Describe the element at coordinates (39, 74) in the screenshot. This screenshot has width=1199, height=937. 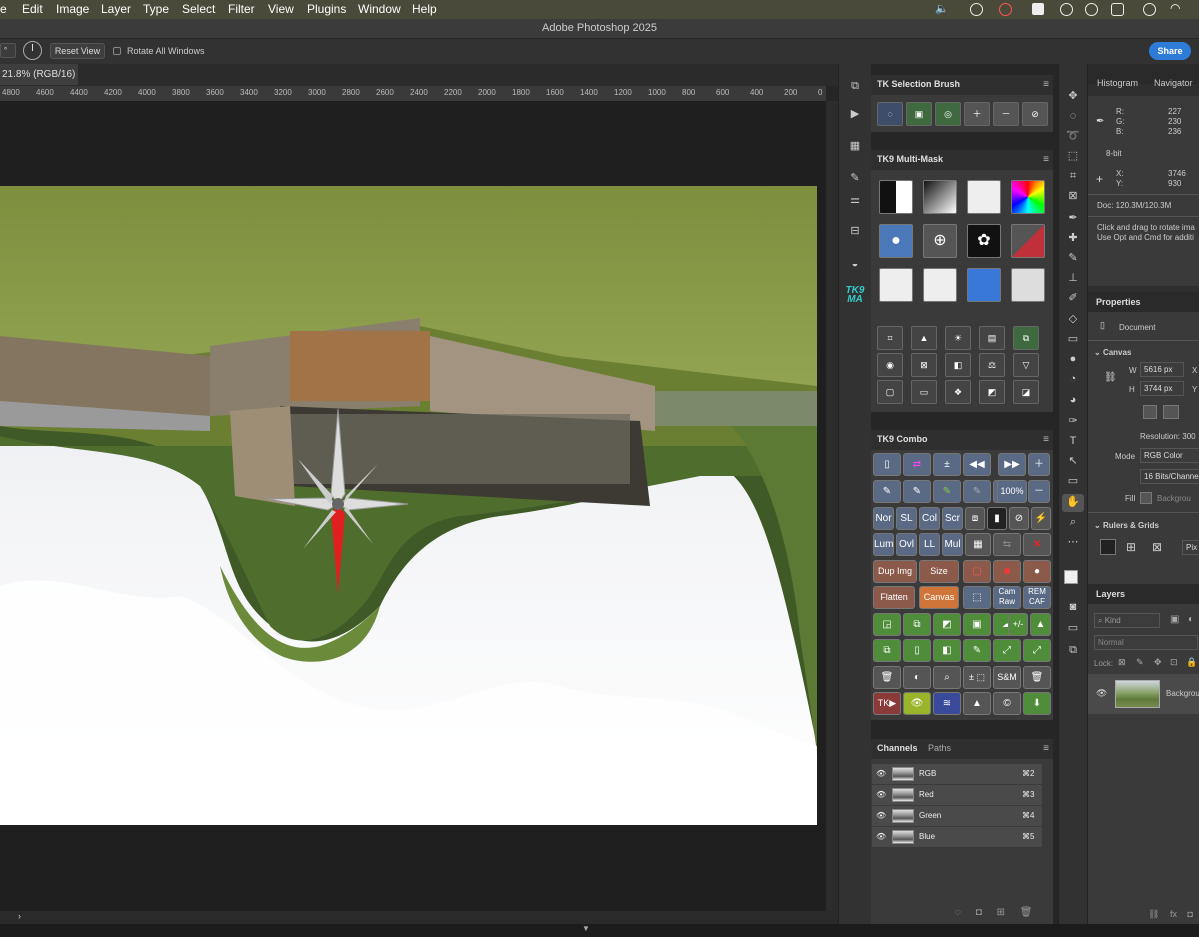
I see `document-tab: 21.8% (RGB/16)` at that location.